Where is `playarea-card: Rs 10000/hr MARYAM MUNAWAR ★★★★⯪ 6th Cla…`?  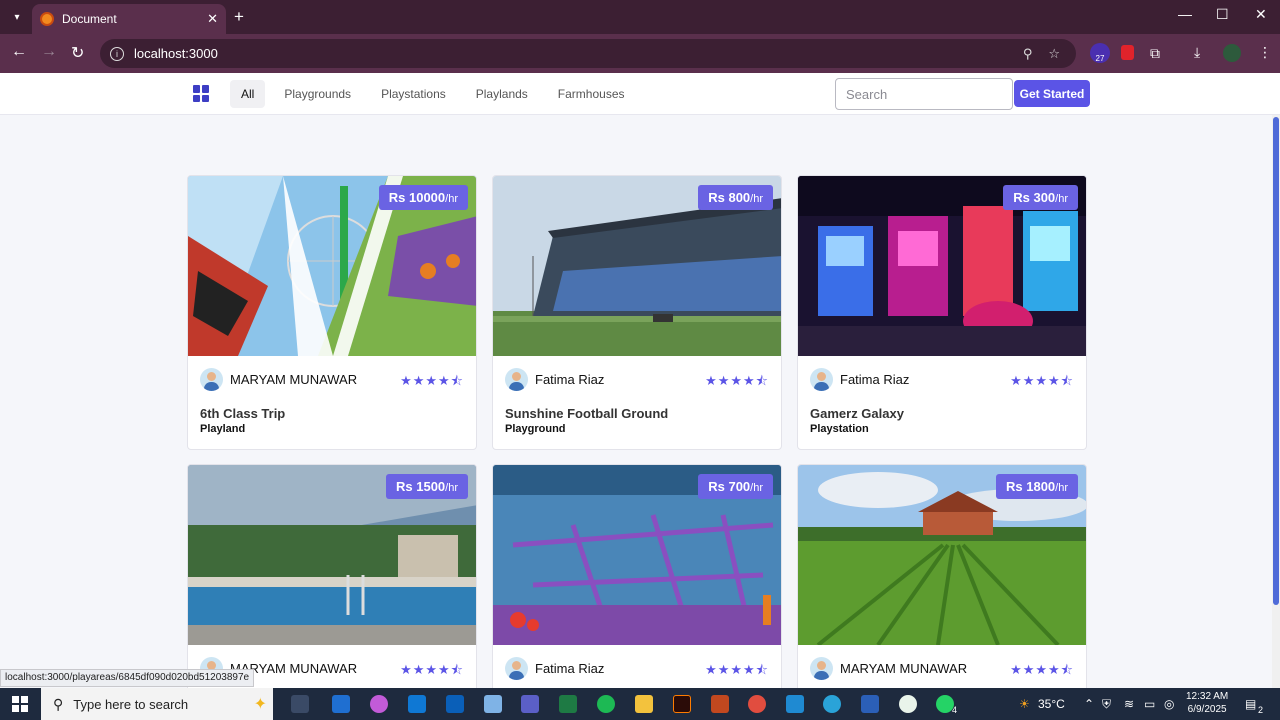
playarea-card: Rs 10000/hr MARYAM MUNAWAR ★★★★⯪ 6th Cla… is located at coordinates (332, 312).